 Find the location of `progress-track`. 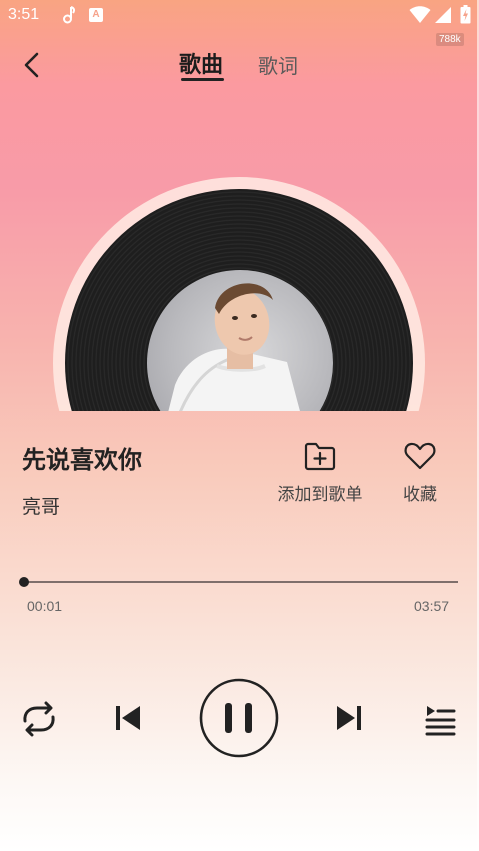

progress-track is located at coordinates (240, 582).